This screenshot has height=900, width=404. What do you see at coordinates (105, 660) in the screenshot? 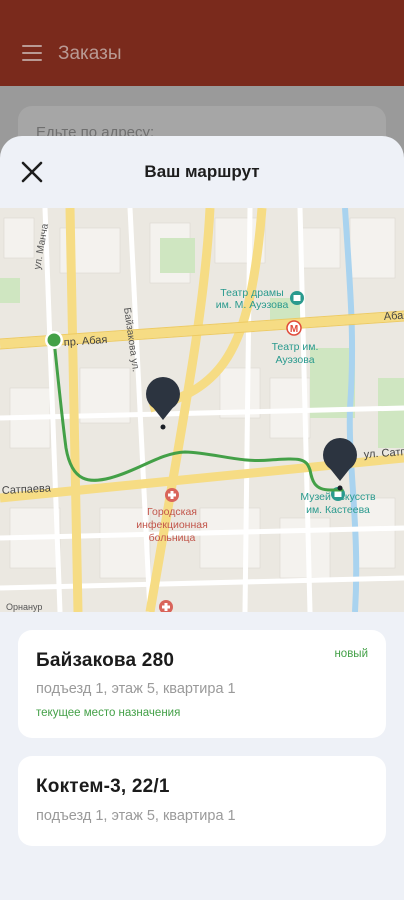
I see `destination-address: Байзакова 280` at bounding box center [105, 660].